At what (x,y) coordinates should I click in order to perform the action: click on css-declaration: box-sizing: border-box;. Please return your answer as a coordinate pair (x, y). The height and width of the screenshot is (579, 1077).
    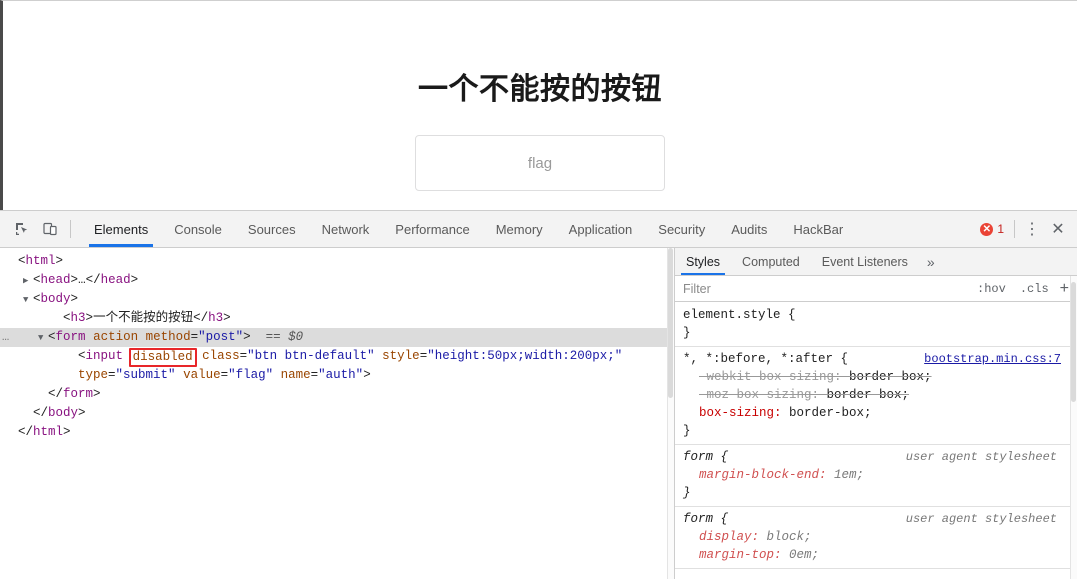
    Looking at the image, I should click on (875, 413).